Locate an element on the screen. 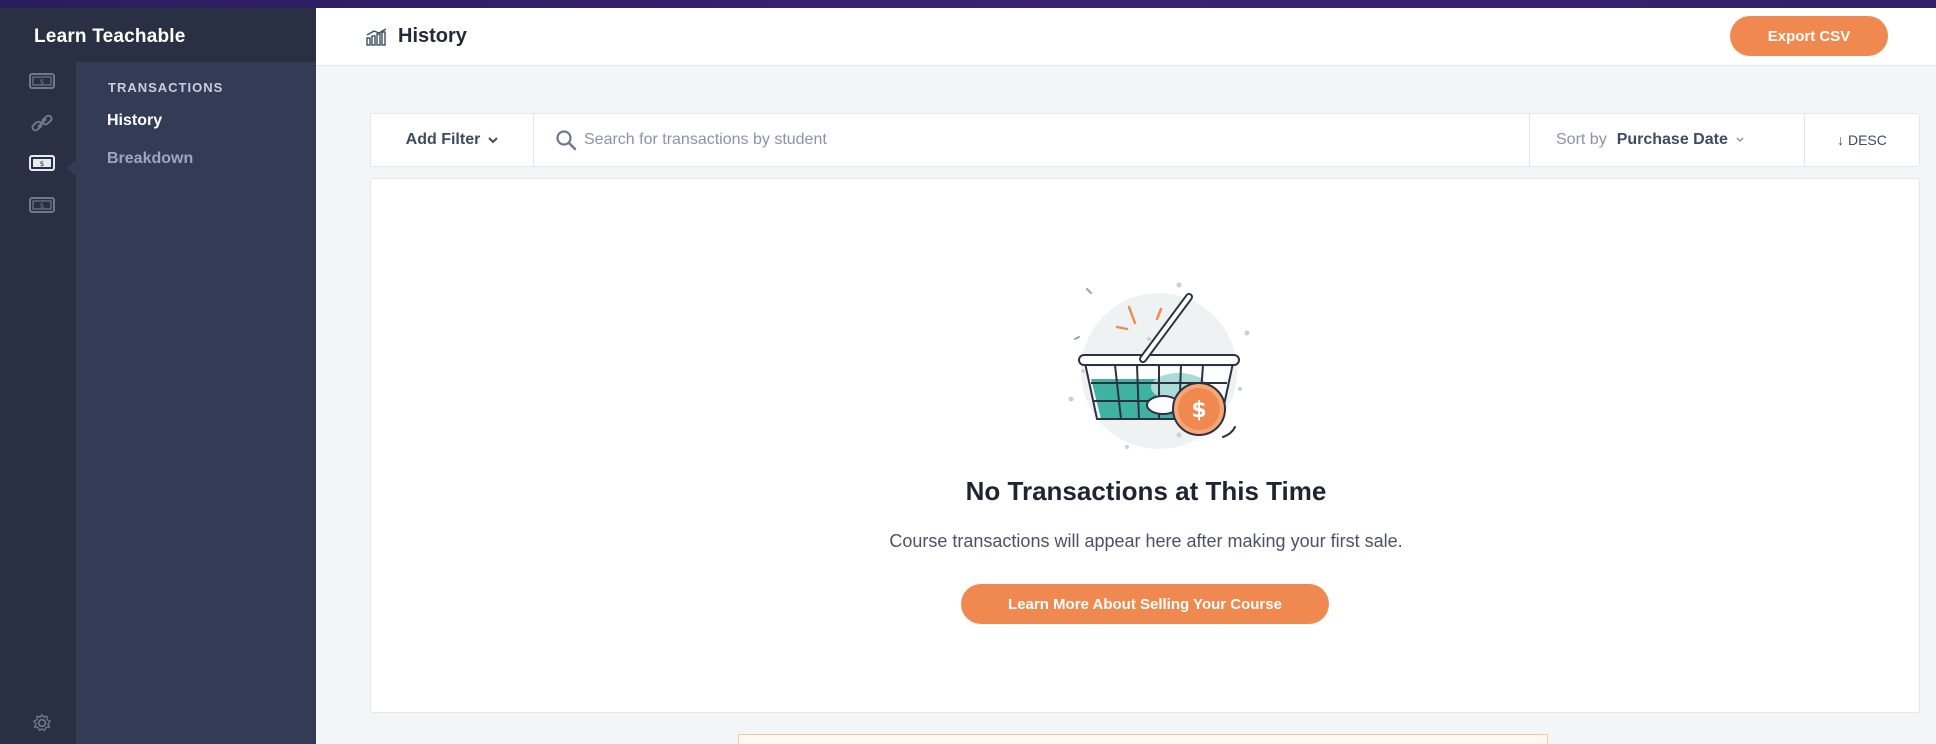 This screenshot has height=744, width=1936. shopping-basket-illustration: $ is located at coordinates (1159, 365).